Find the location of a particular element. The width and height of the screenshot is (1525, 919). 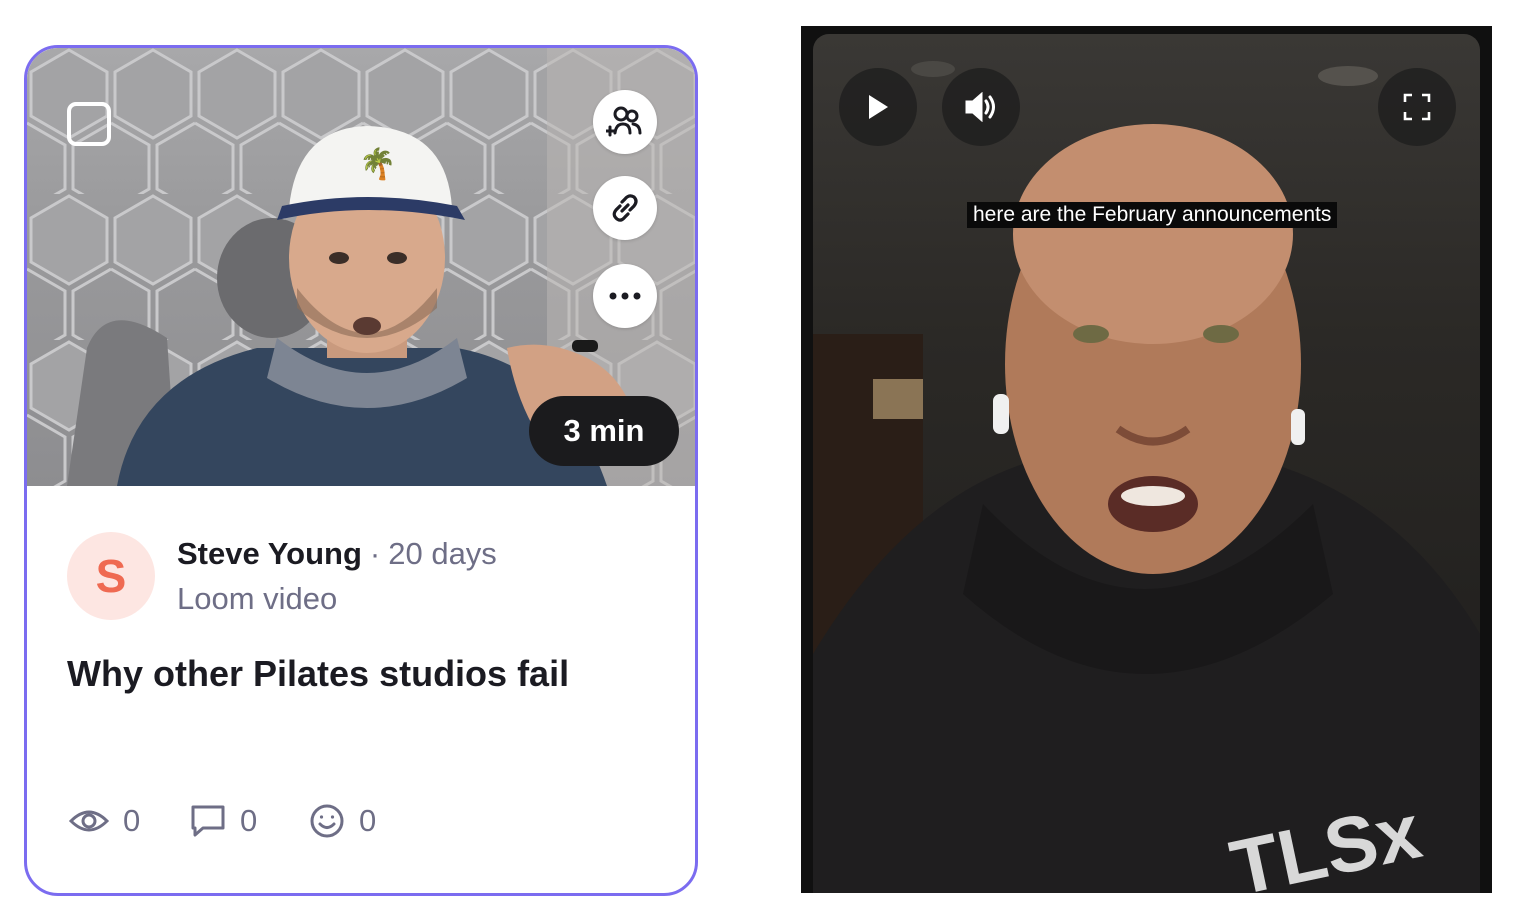

copy-link-button is located at coordinates (625, 208).